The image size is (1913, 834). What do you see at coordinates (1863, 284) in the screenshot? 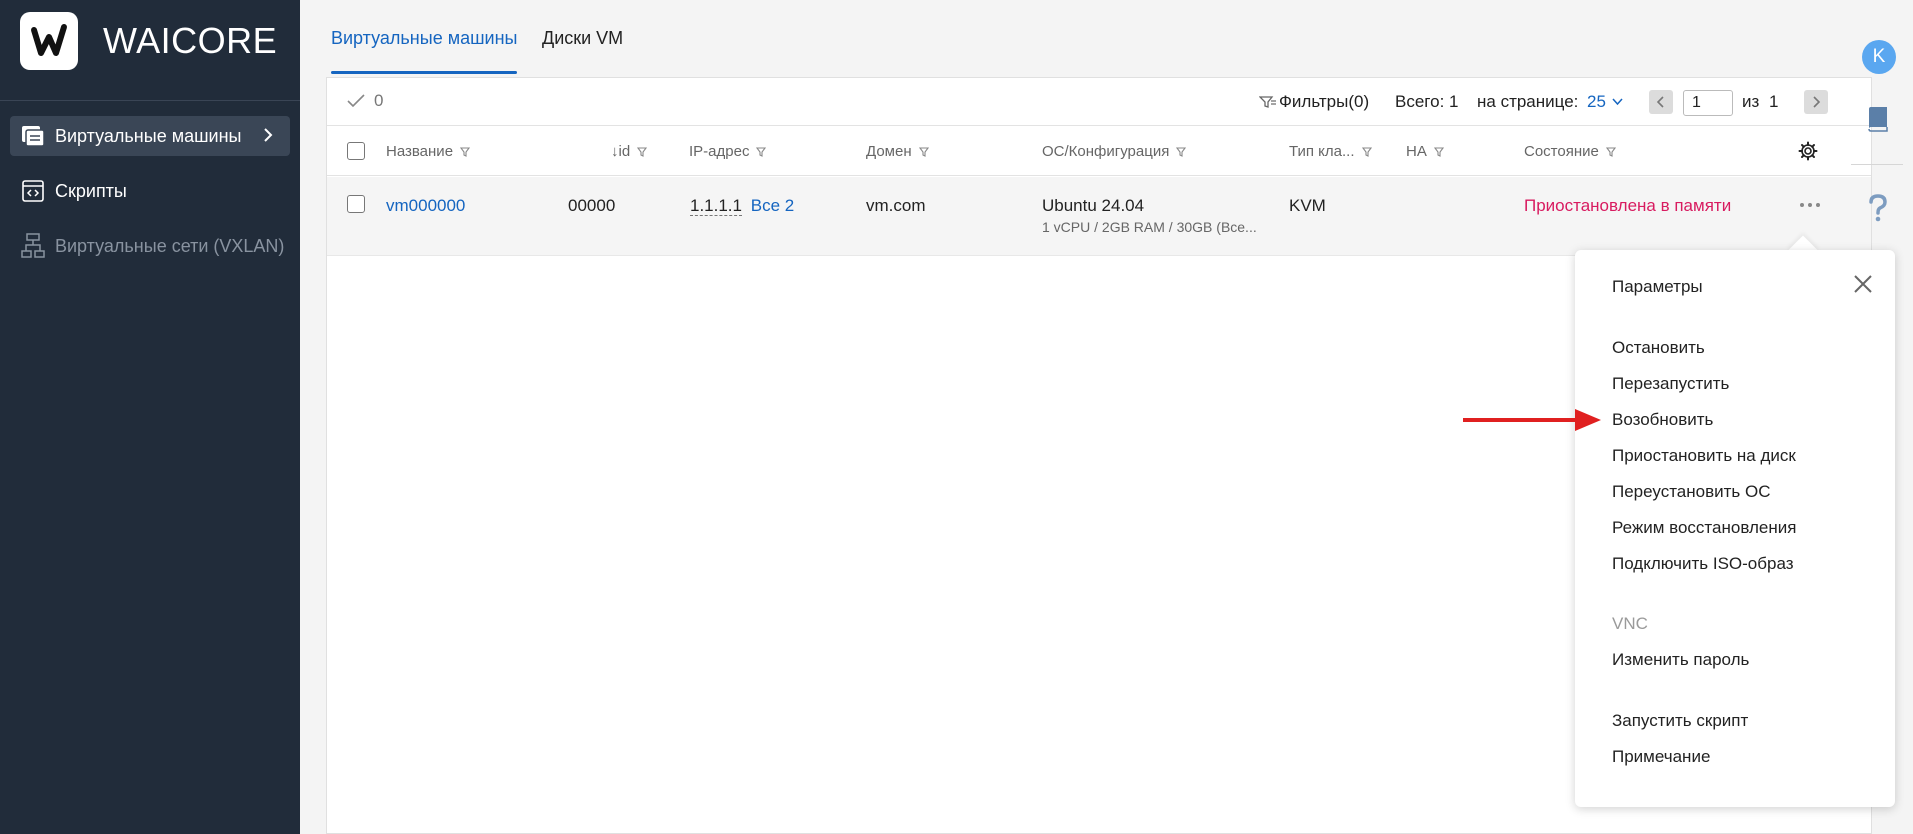
I see `close-icon` at bounding box center [1863, 284].